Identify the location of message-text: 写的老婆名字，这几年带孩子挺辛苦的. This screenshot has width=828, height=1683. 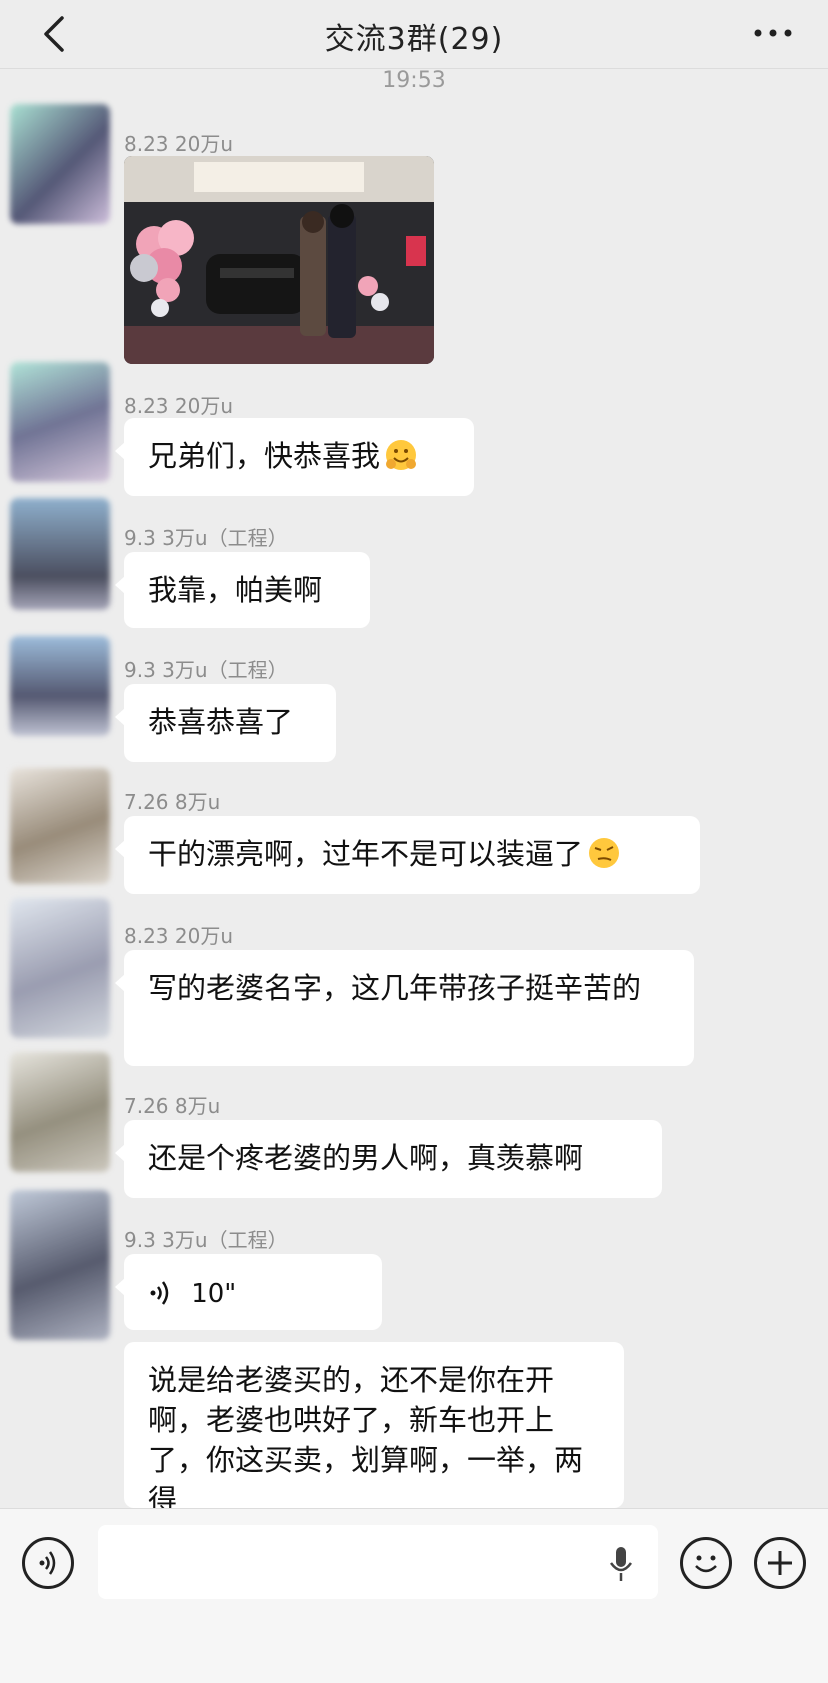
(395, 988).